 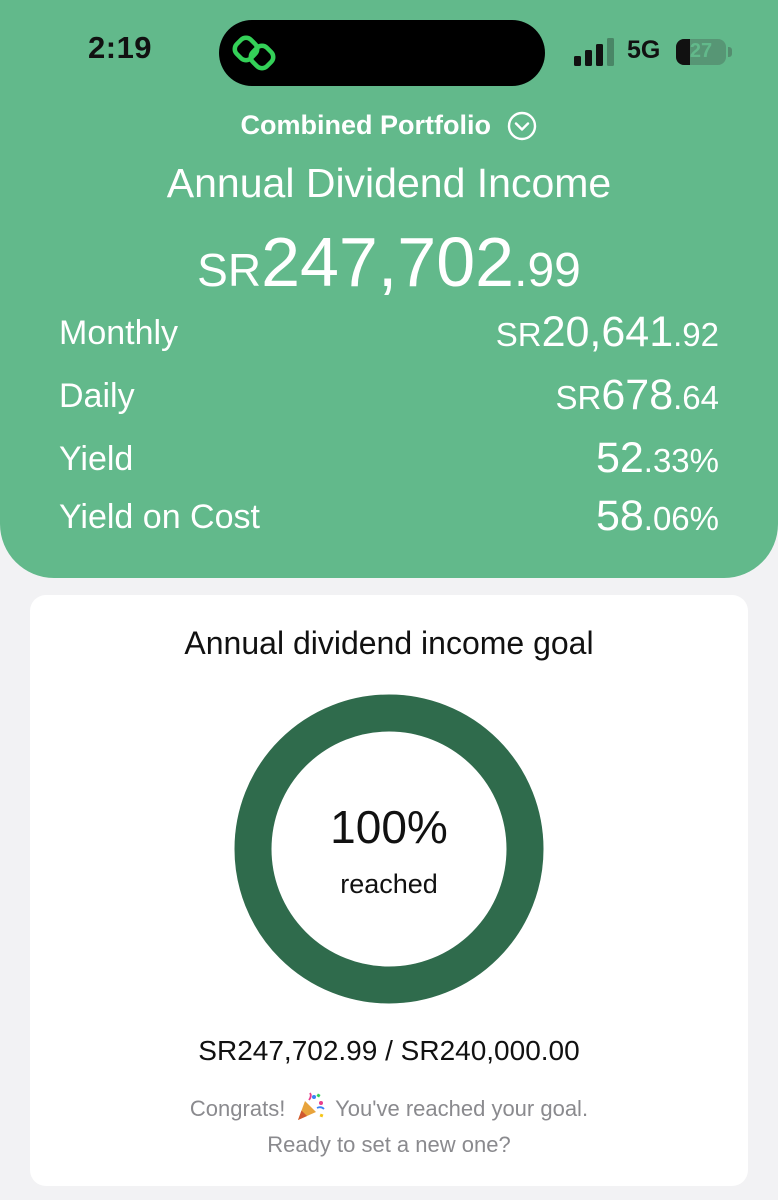 I want to click on stat-value: SR678.64, so click(x=637, y=395).